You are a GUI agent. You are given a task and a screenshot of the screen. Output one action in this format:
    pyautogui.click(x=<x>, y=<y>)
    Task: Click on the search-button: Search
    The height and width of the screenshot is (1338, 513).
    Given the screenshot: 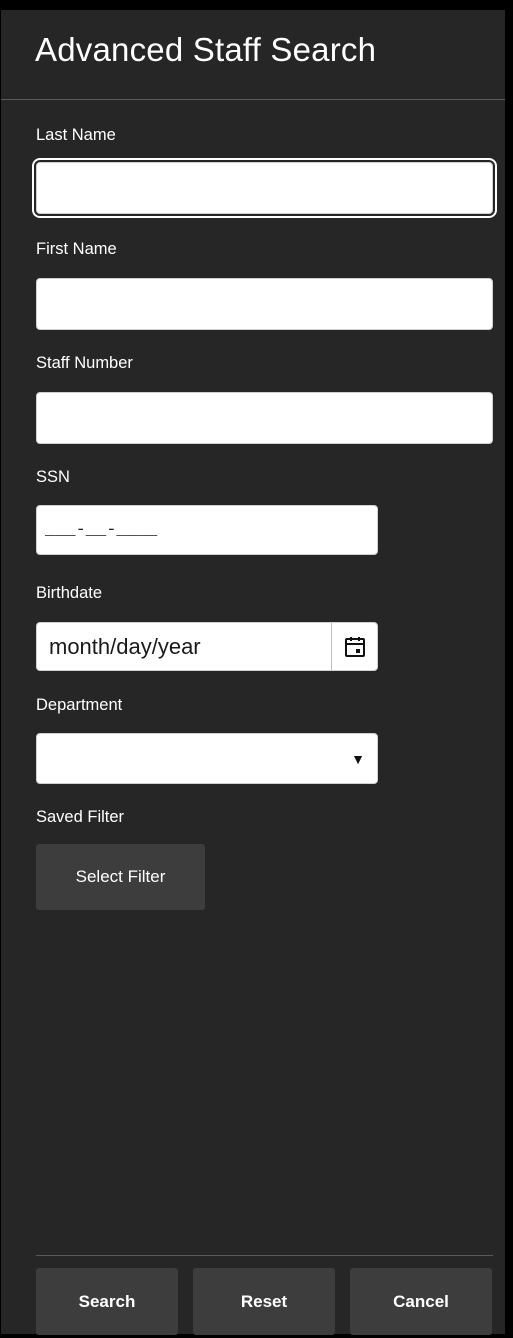 What is the action you would take?
    pyautogui.click(x=107, y=1301)
    